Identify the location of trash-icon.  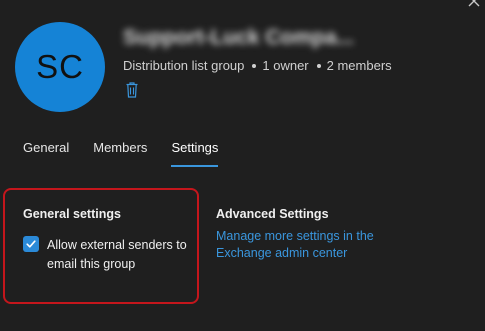
(132, 90).